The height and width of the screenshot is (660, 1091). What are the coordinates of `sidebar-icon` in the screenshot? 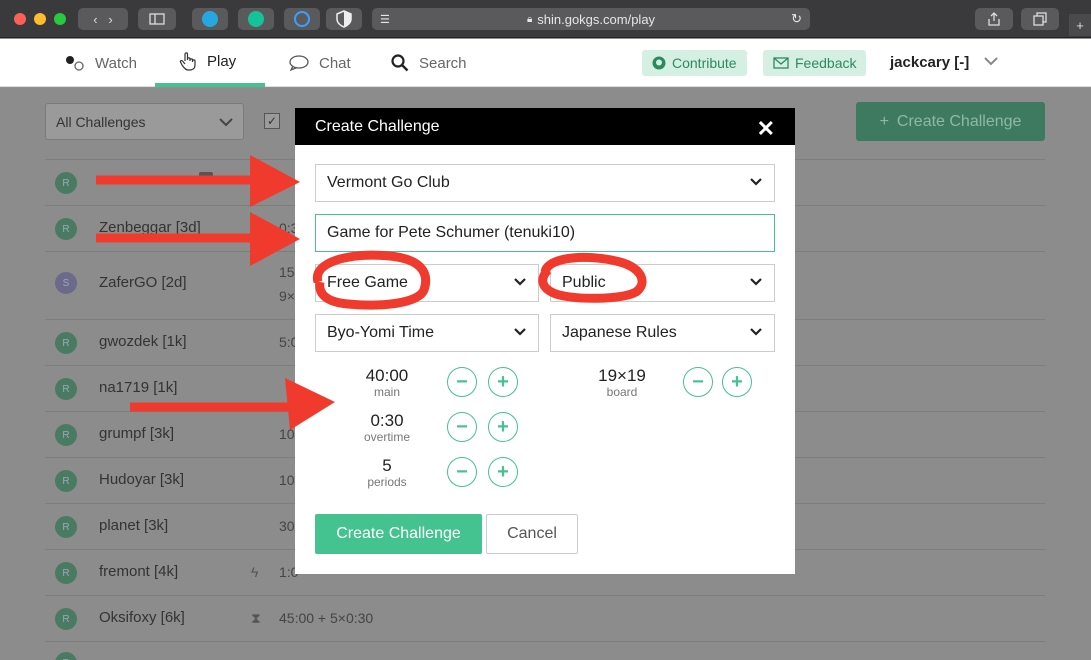 It's located at (157, 19).